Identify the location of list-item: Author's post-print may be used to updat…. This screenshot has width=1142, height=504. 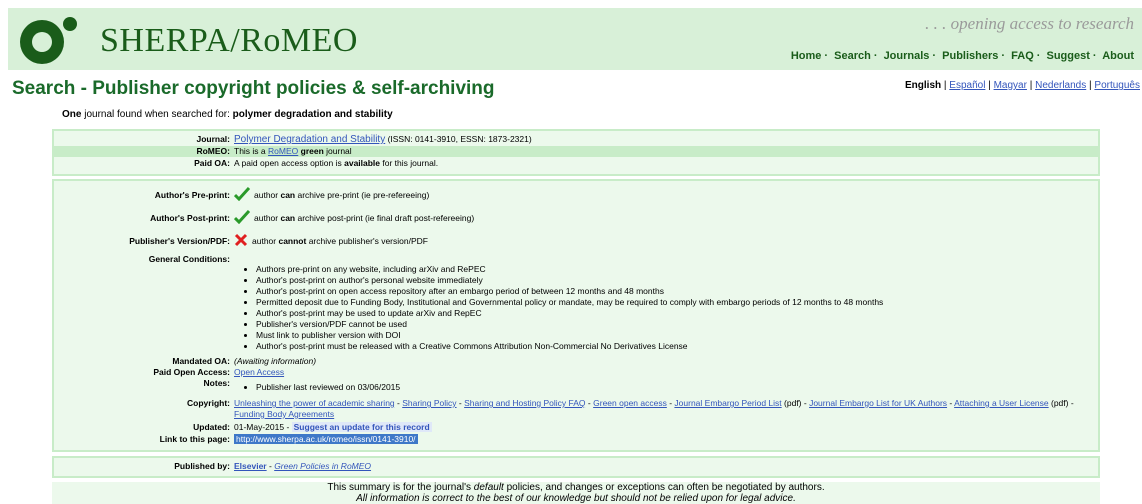
(677, 313).